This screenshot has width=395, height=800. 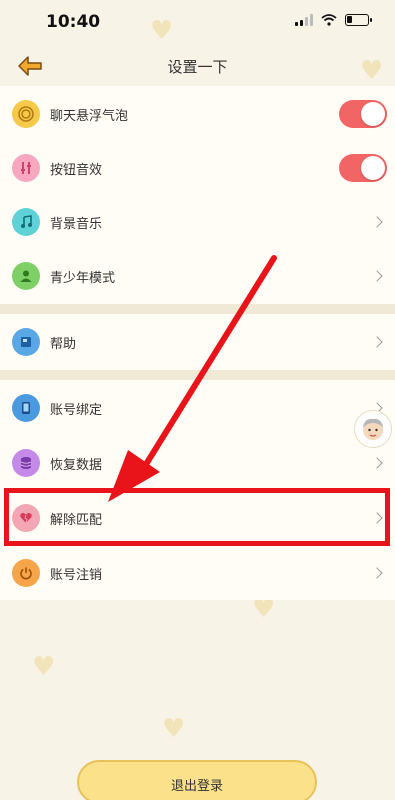 What do you see at coordinates (192, 378) in the screenshot?
I see `annotation-arrow` at bounding box center [192, 378].